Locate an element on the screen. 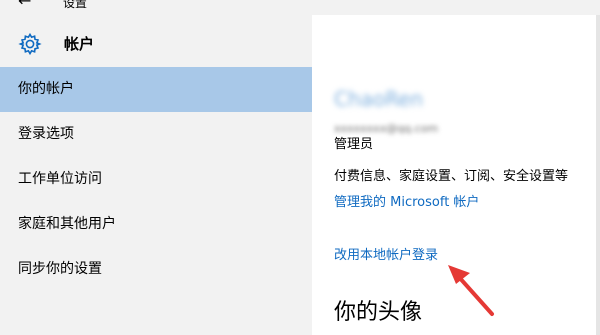 This screenshot has height=335, width=600. local-account-login-link: 改用本地帐户登录 is located at coordinates (386, 256).